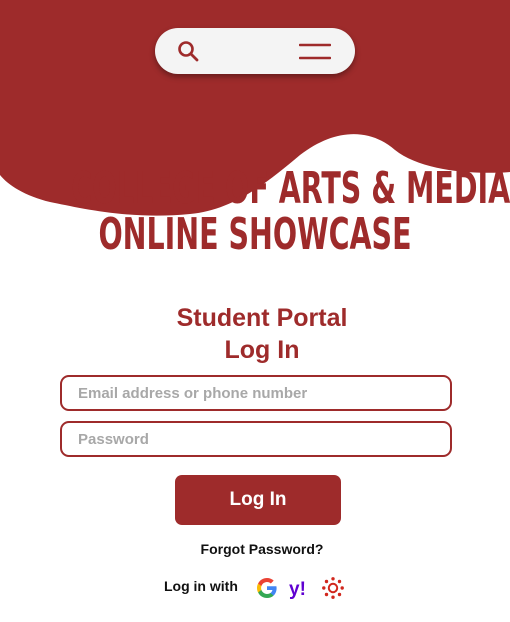 This screenshot has width=510, height=622. I want to click on portal-heading: Student Portal Log In, so click(255, 334).